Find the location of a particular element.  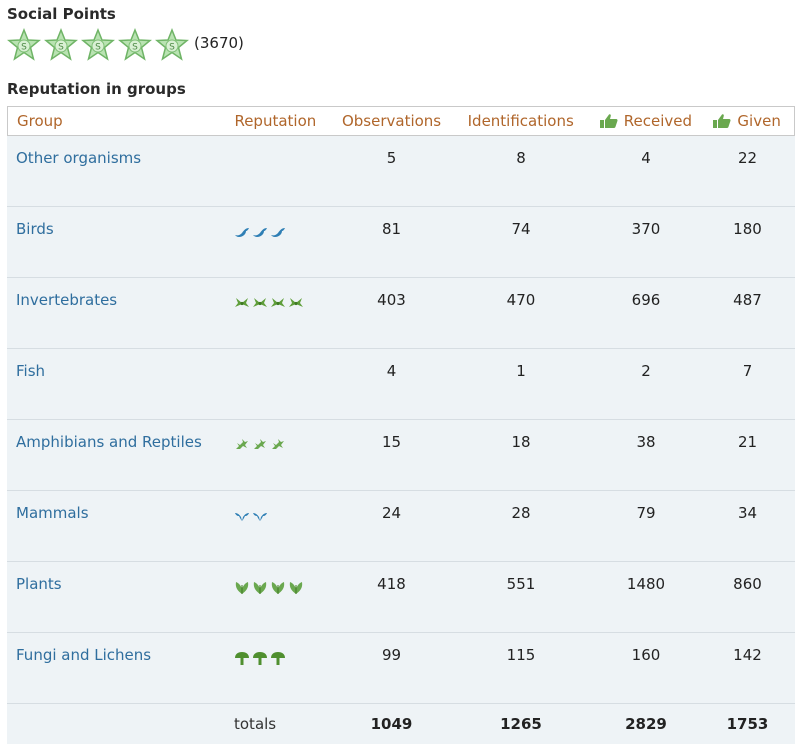

table-row: Other organisms 5 8 4 22 is located at coordinates (401, 171).